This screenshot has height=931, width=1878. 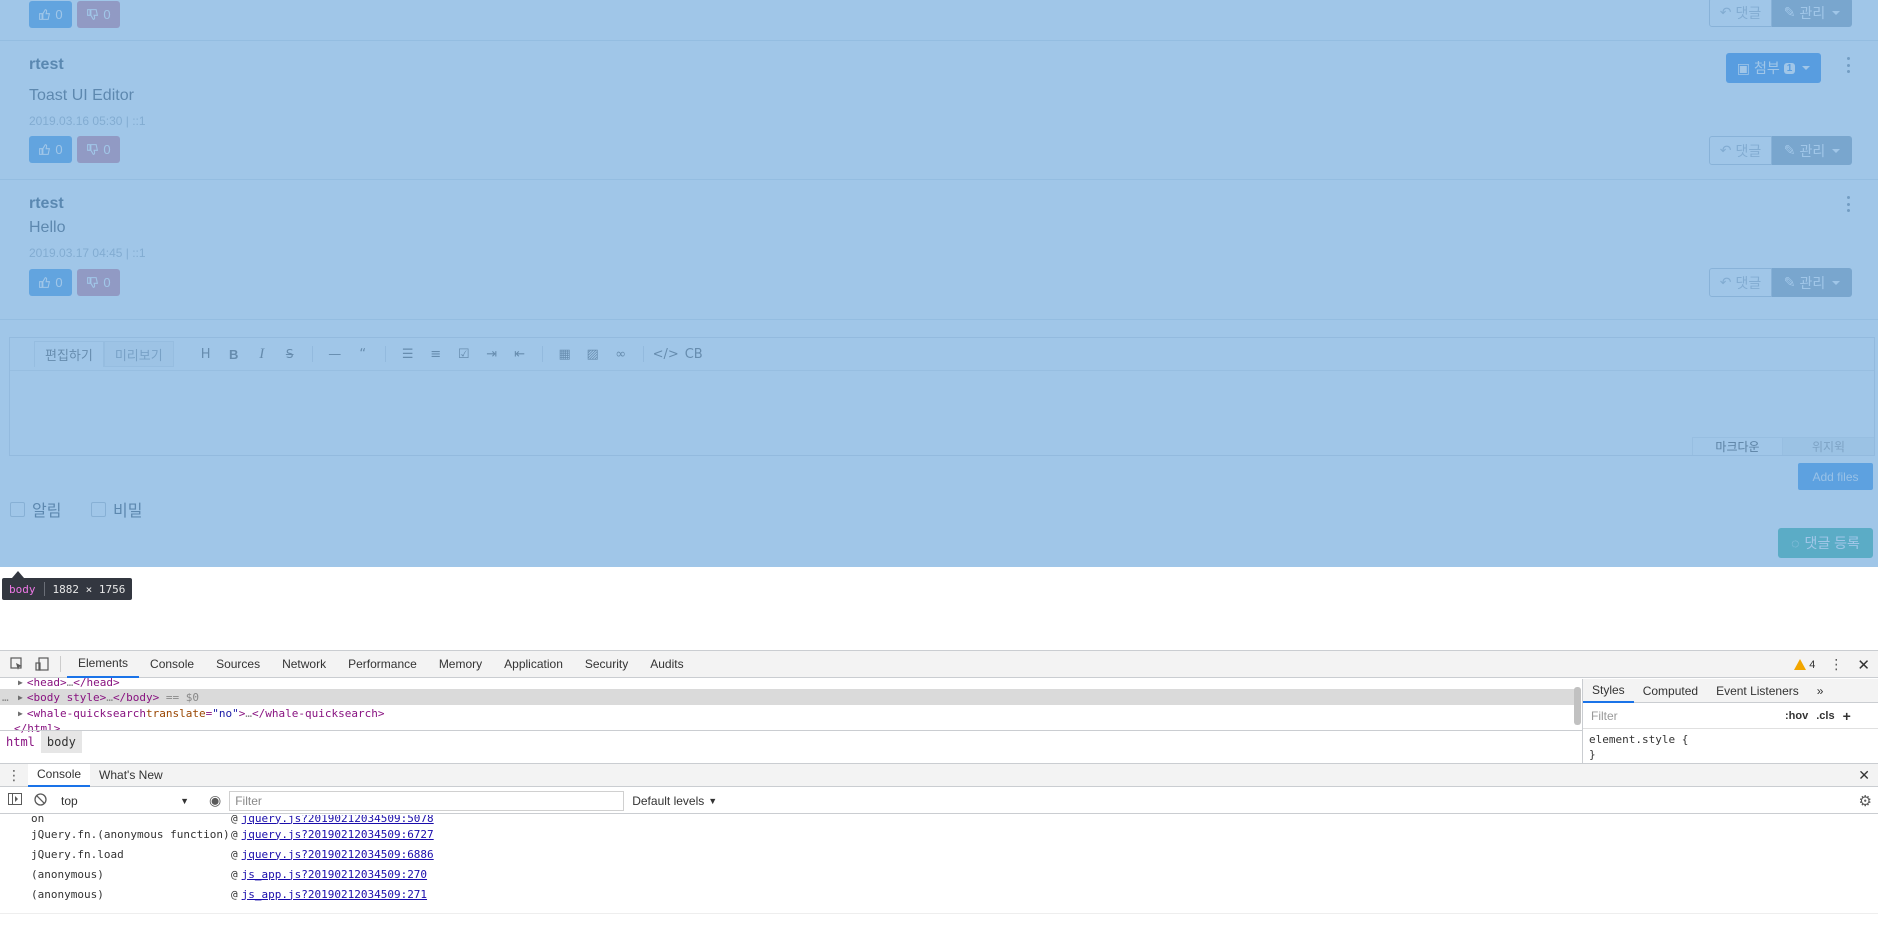 What do you see at coordinates (338, 820) in the screenshot?
I see `trace-source-link: jquery.js?20190212034509:5078` at bounding box center [338, 820].